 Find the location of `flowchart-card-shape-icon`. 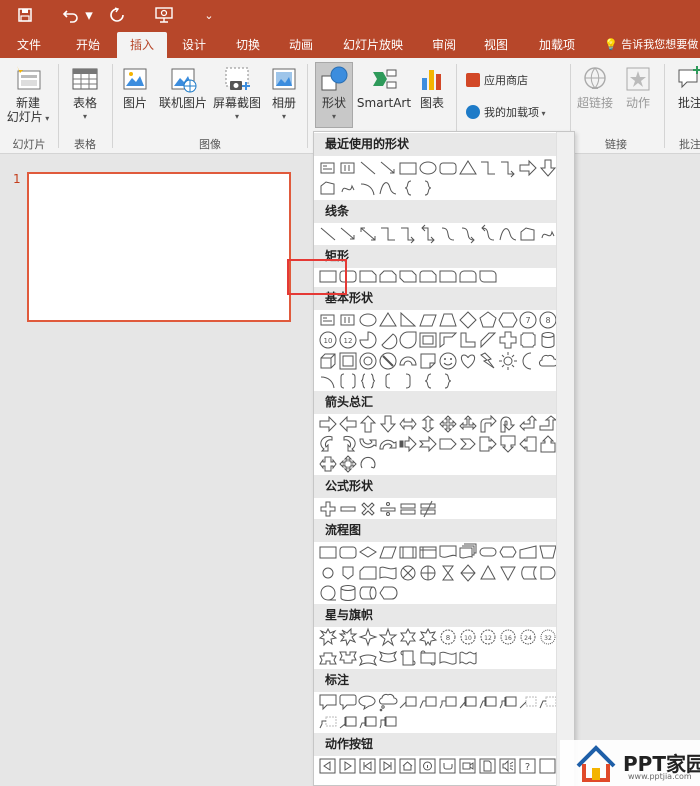

flowchart-card-shape-icon is located at coordinates (368, 573).